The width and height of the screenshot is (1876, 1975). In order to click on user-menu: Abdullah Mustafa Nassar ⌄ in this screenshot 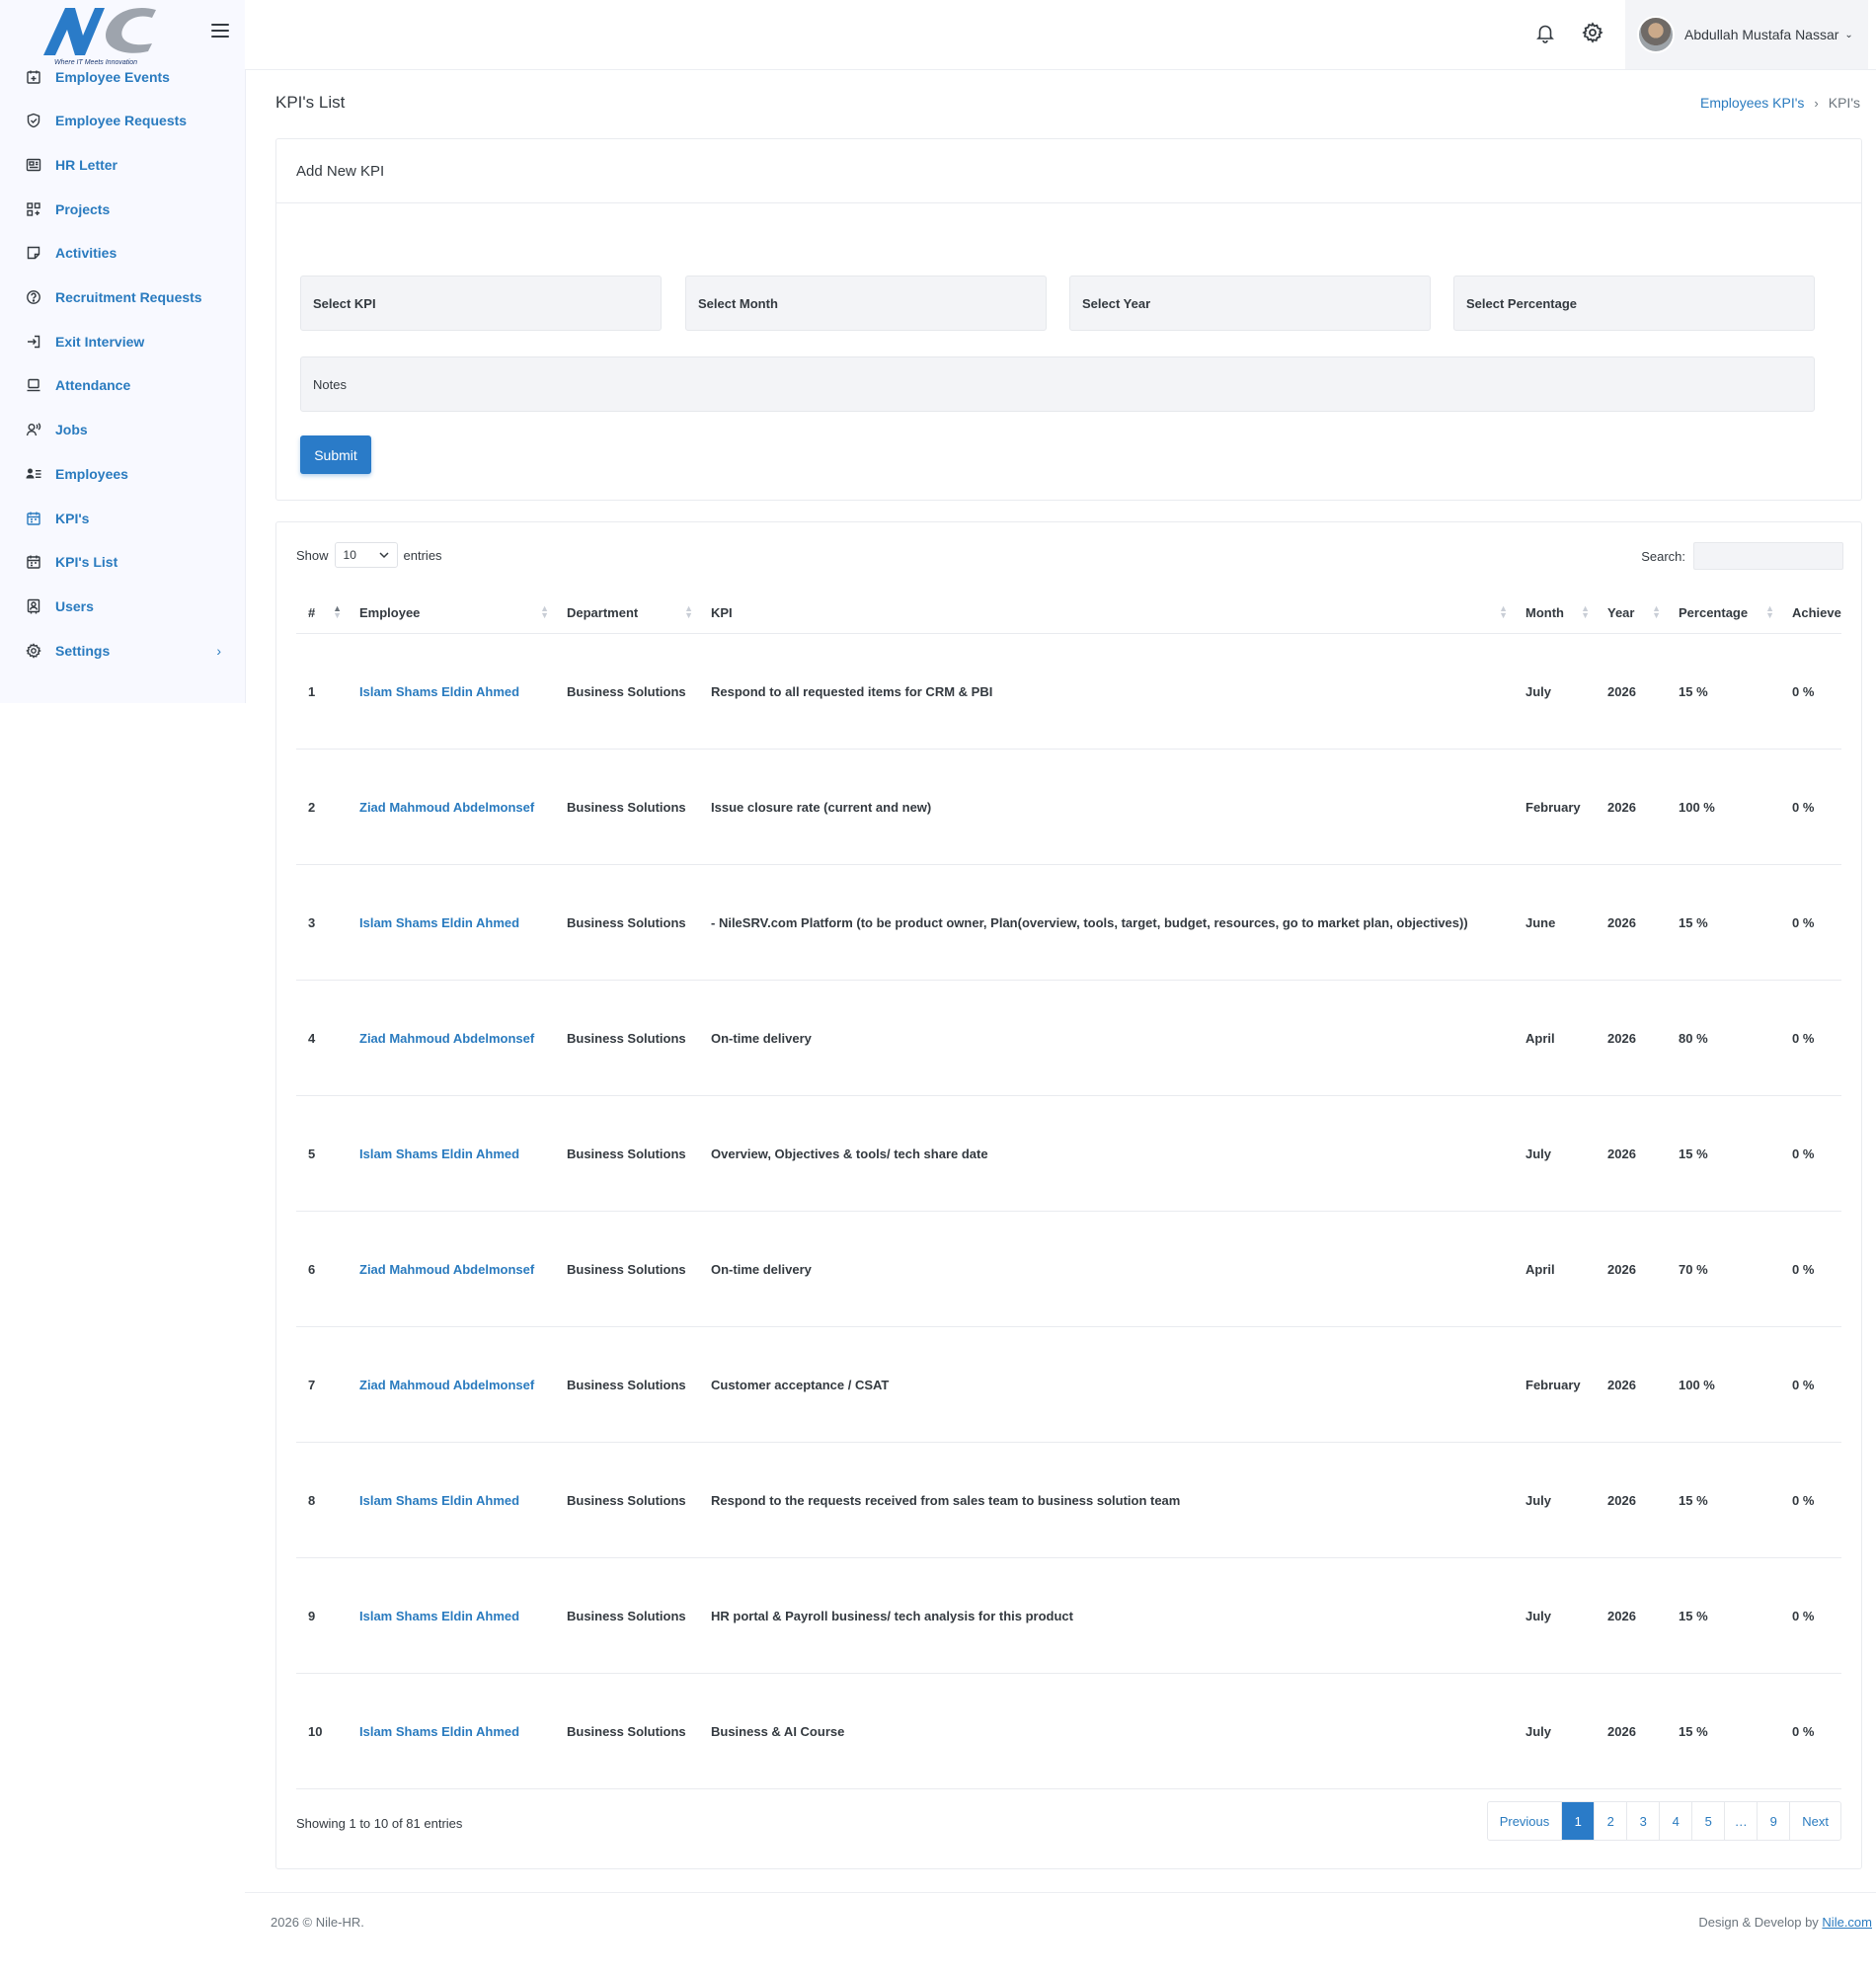, I will do `click(1747, 34)`.